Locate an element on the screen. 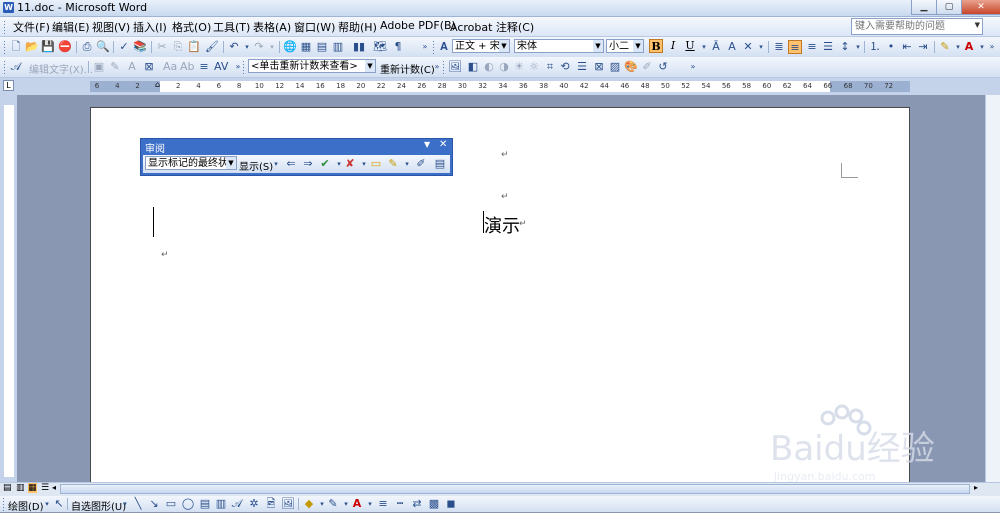  styles-formatting-icon: 𝐀 is located at coordinates (444, 47).